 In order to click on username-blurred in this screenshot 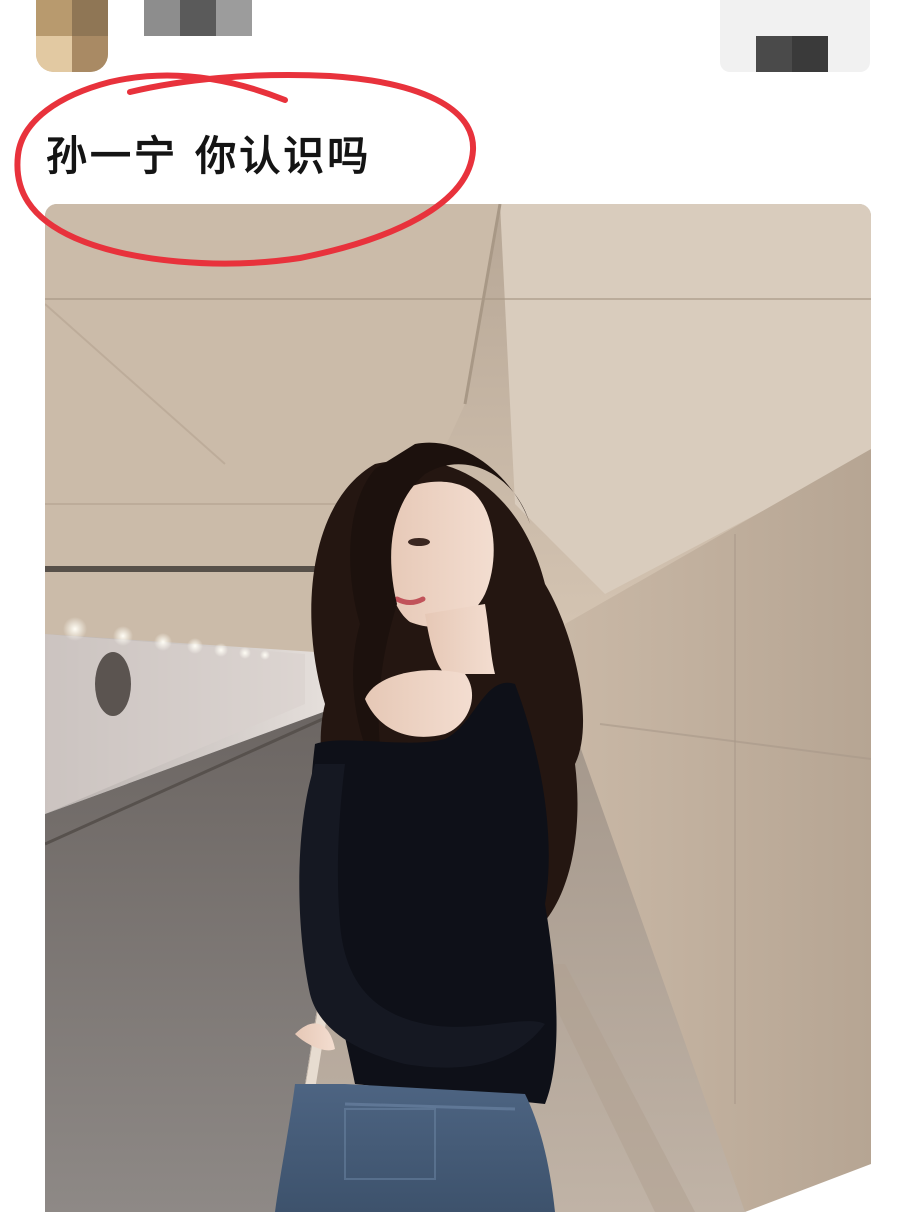, I will do `click(198, 18)`.